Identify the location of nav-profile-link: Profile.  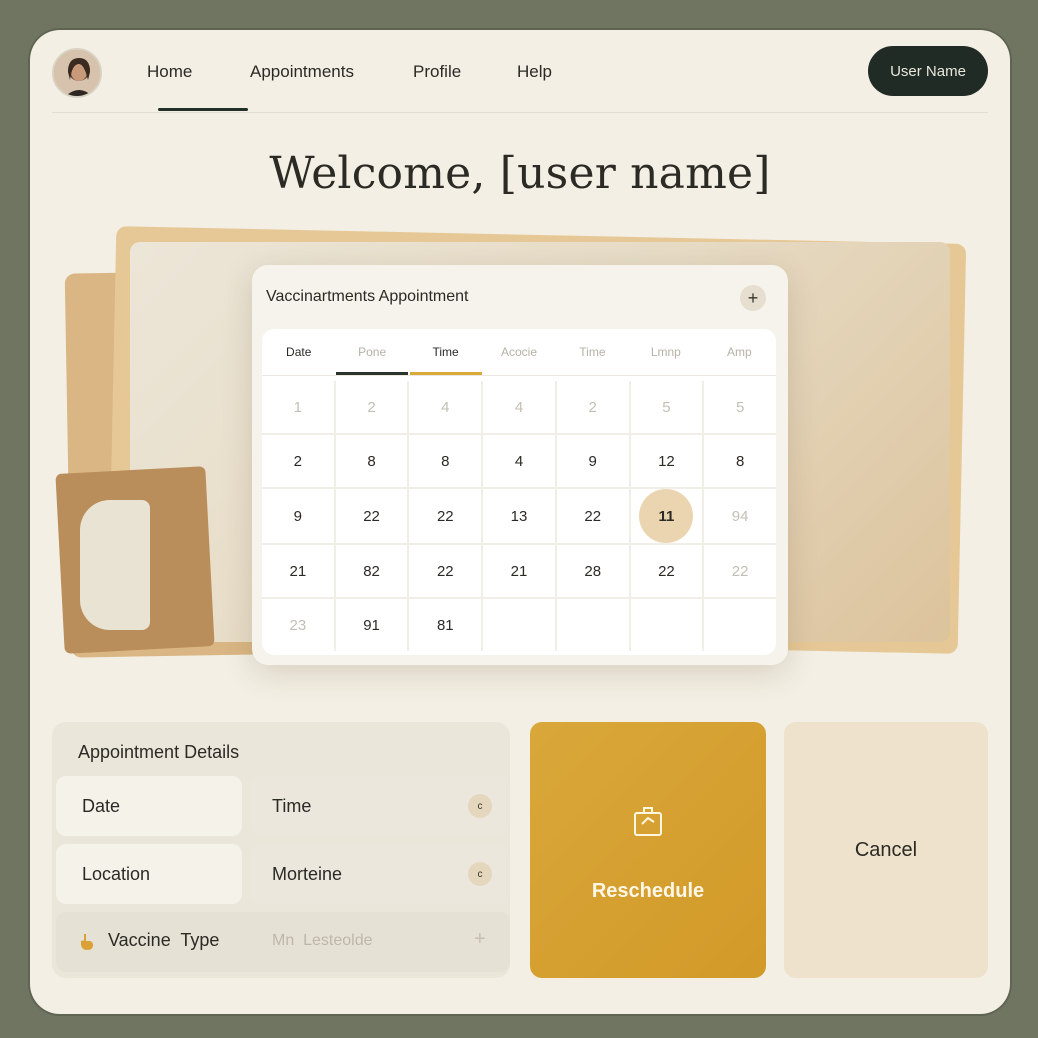
(437, 72).